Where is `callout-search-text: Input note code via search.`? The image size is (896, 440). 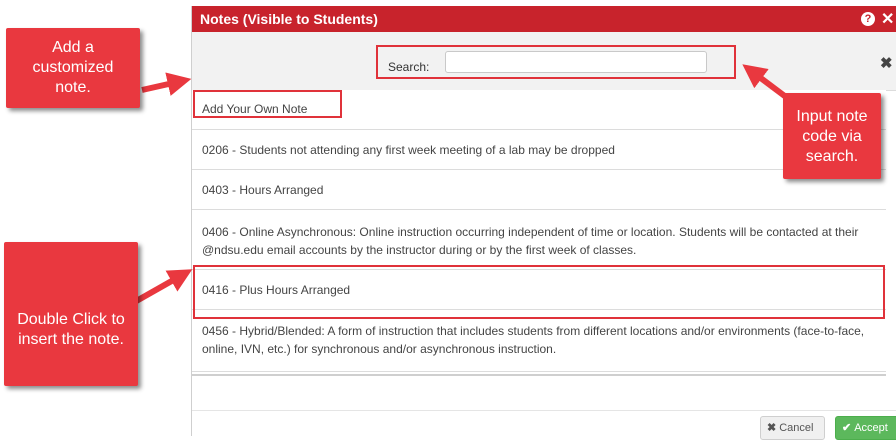
callout-search-text: Input note code via search. is located at coordinates (832, 136).